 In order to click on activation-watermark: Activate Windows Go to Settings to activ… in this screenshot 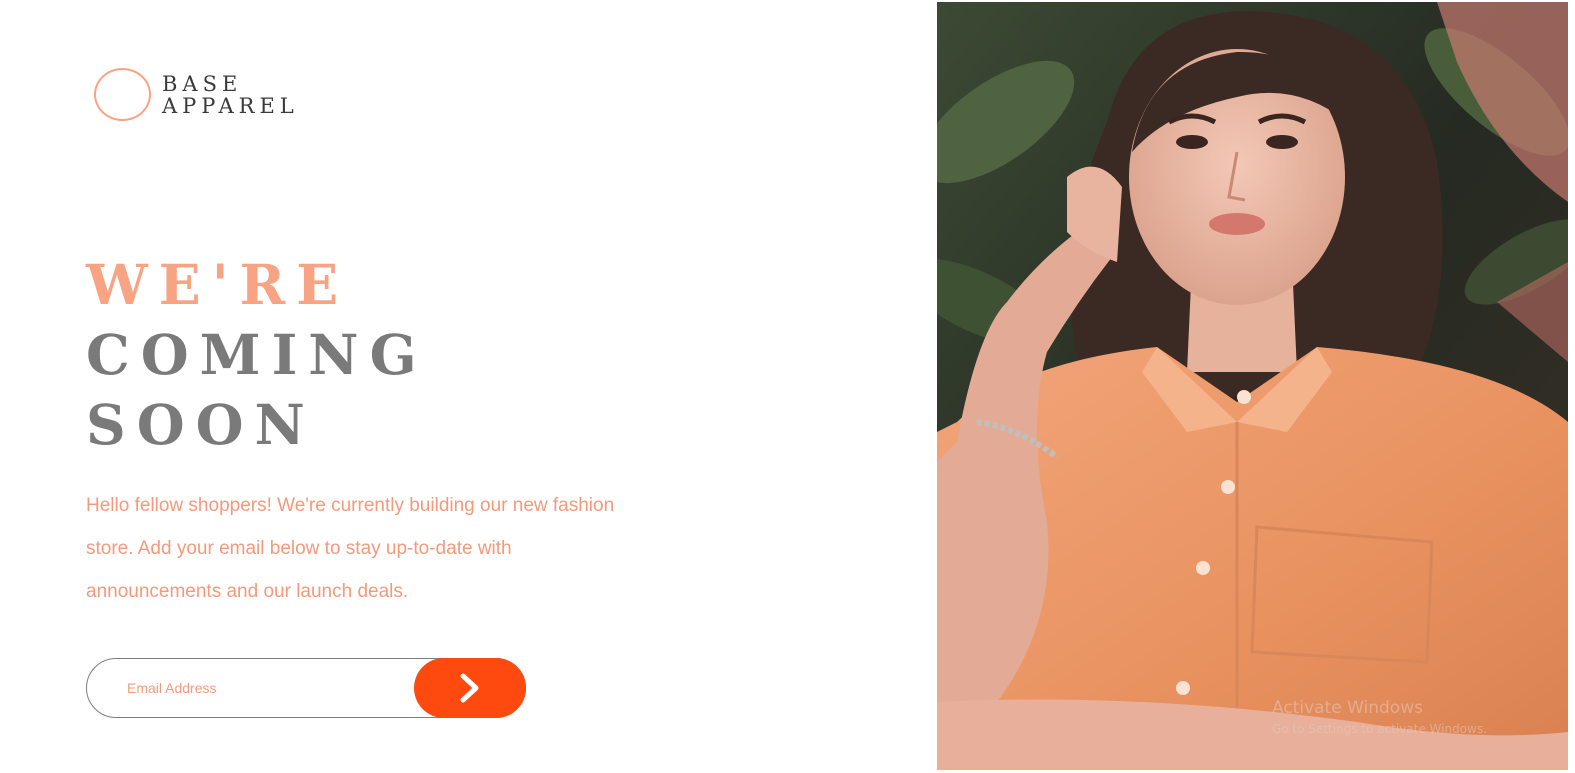, I will do `click(1379, 717)`.